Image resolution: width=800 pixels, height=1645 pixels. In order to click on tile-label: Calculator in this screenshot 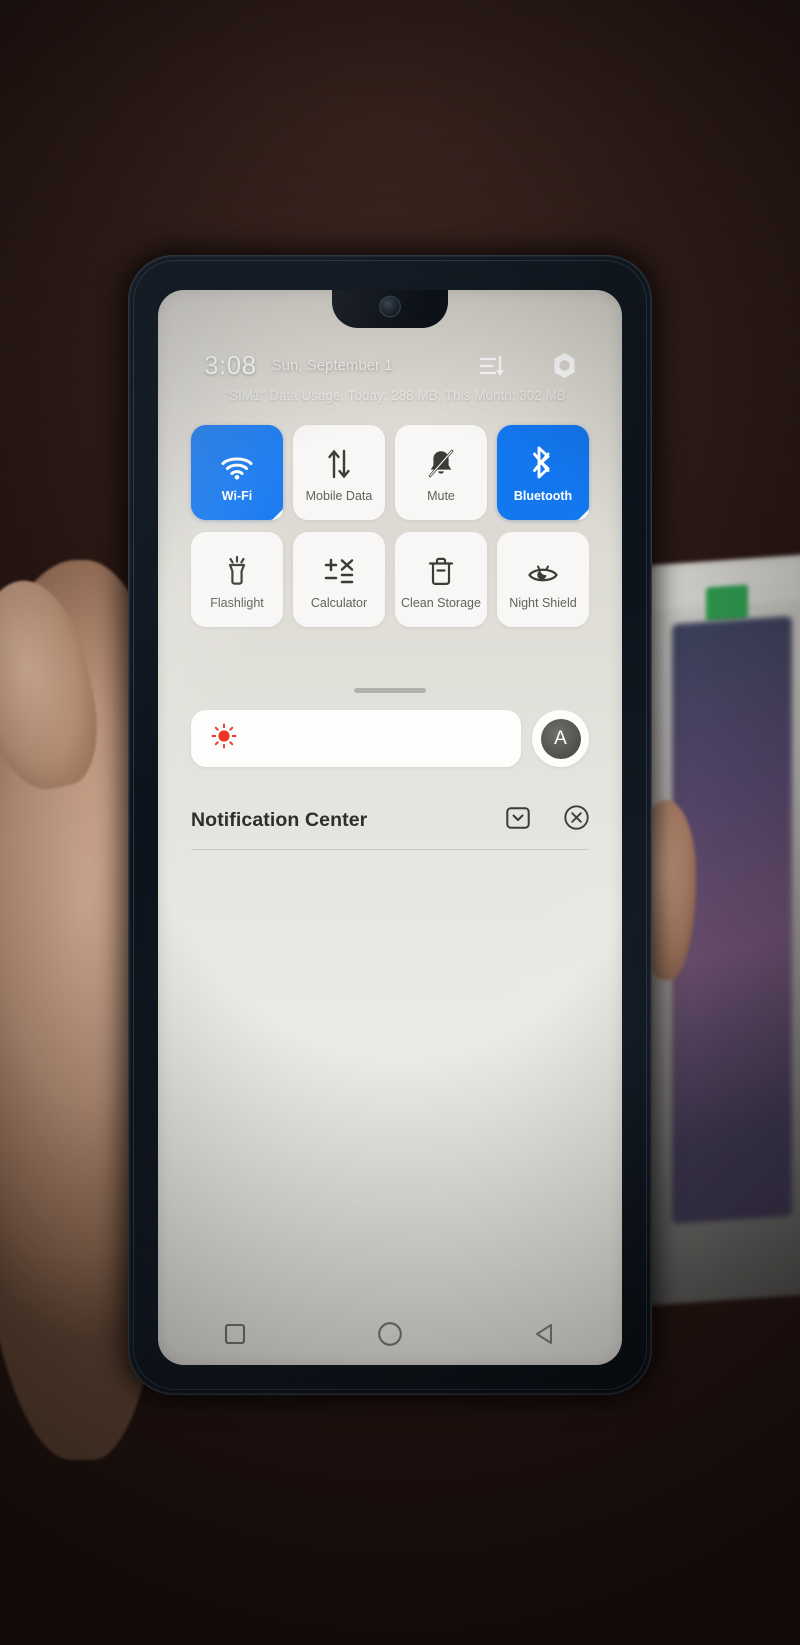, I will do `click(339, 602)`.